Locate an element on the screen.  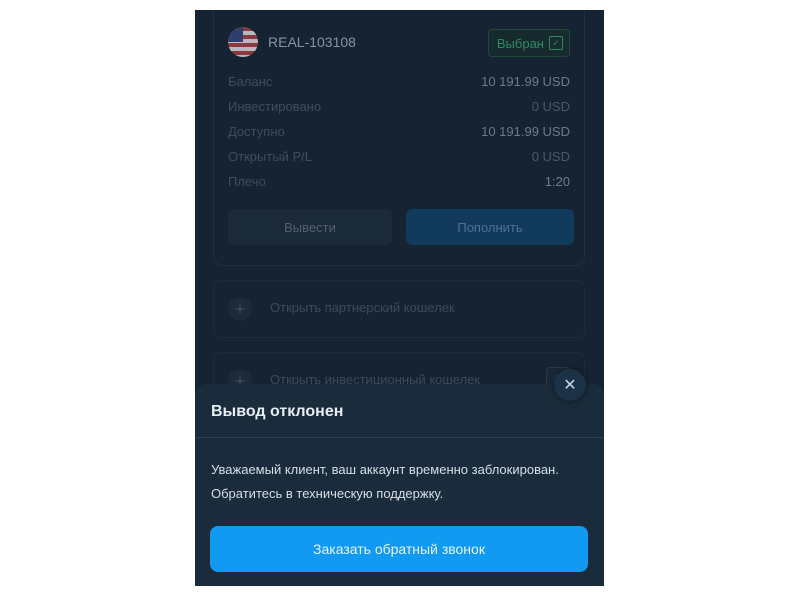
available-row: Доступно 10 191.99 USD is located at coordinates (399, 133).